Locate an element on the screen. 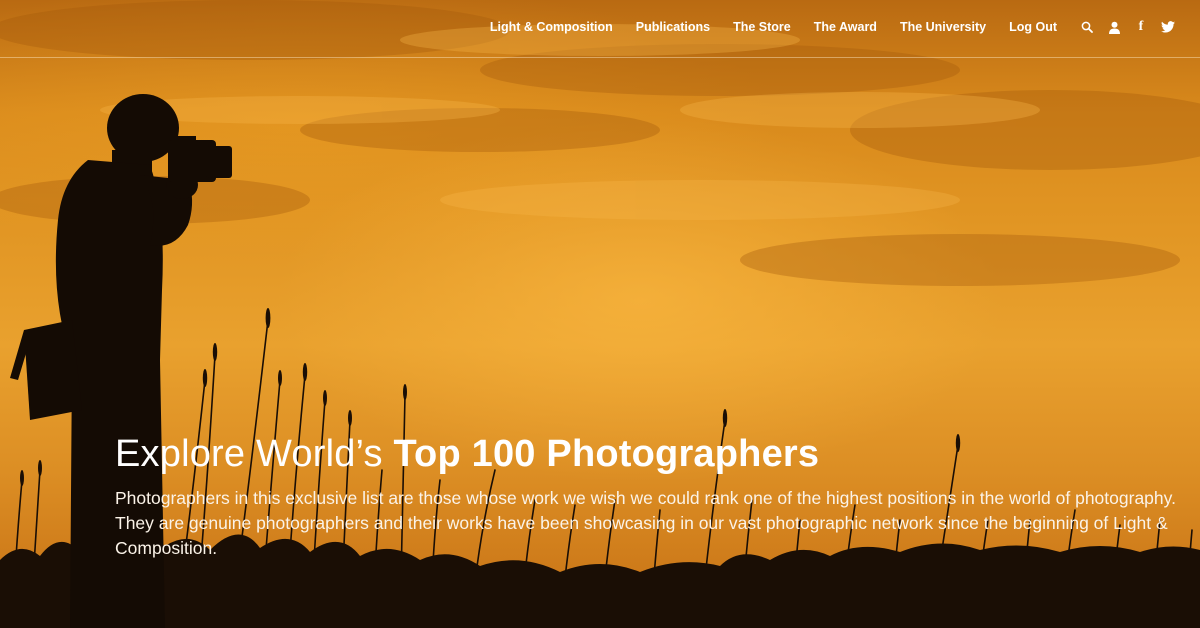 This screenshot has width=1200, height=628. nav-item-award: The Award is located at coordinates (845, 27).